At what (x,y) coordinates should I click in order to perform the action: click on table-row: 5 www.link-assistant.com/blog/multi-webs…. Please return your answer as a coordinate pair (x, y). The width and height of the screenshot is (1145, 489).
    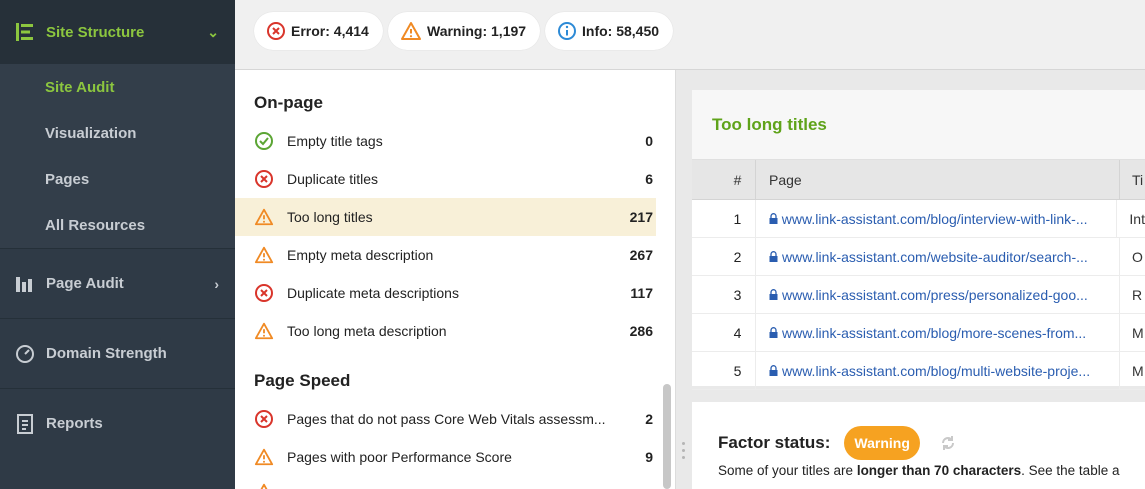
    Looking at the image, I should click on (918, 371).